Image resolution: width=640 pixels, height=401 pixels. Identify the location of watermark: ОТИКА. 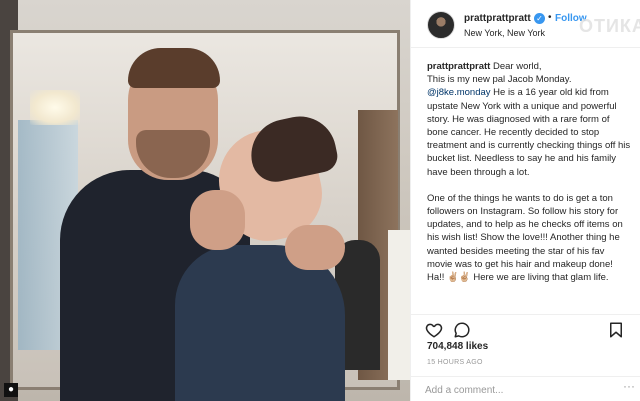
(609, 26).